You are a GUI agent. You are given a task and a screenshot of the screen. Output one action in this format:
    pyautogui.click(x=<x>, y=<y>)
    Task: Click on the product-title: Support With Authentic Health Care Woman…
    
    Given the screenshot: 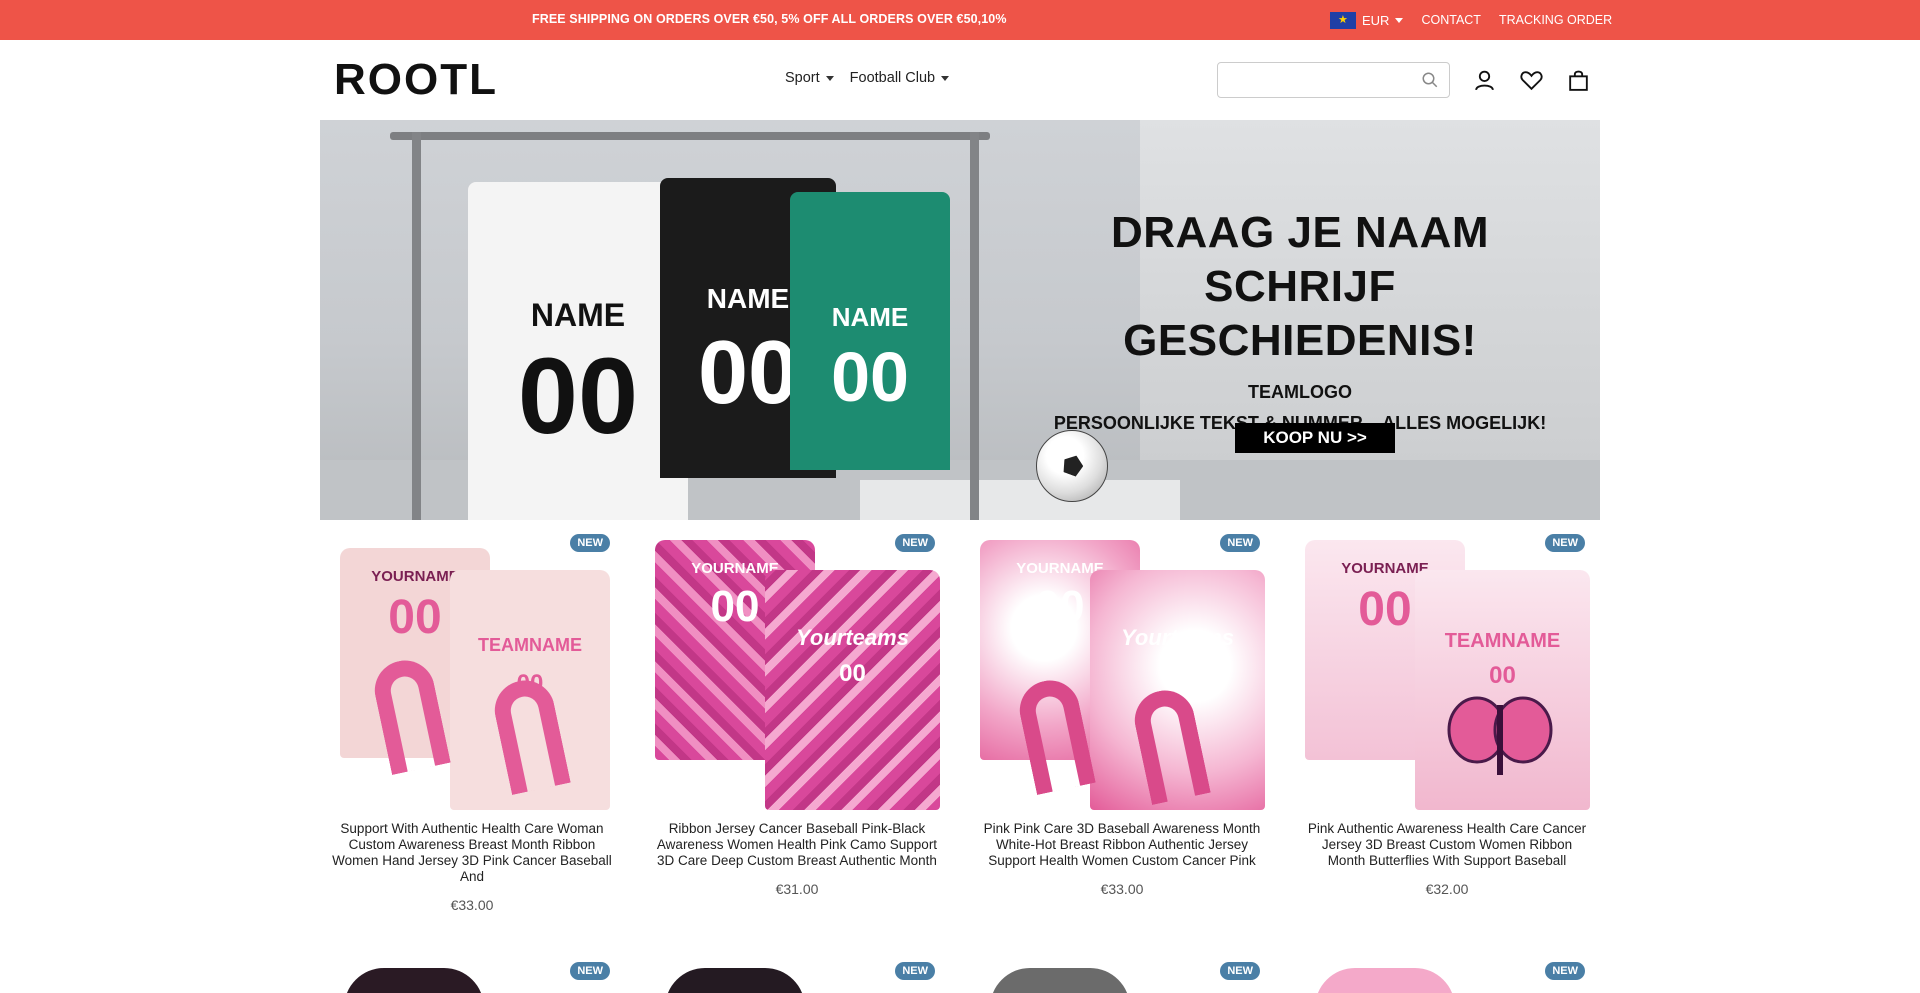 What is the action you would take?
    pyautogui.click(x=472, y=853)
    